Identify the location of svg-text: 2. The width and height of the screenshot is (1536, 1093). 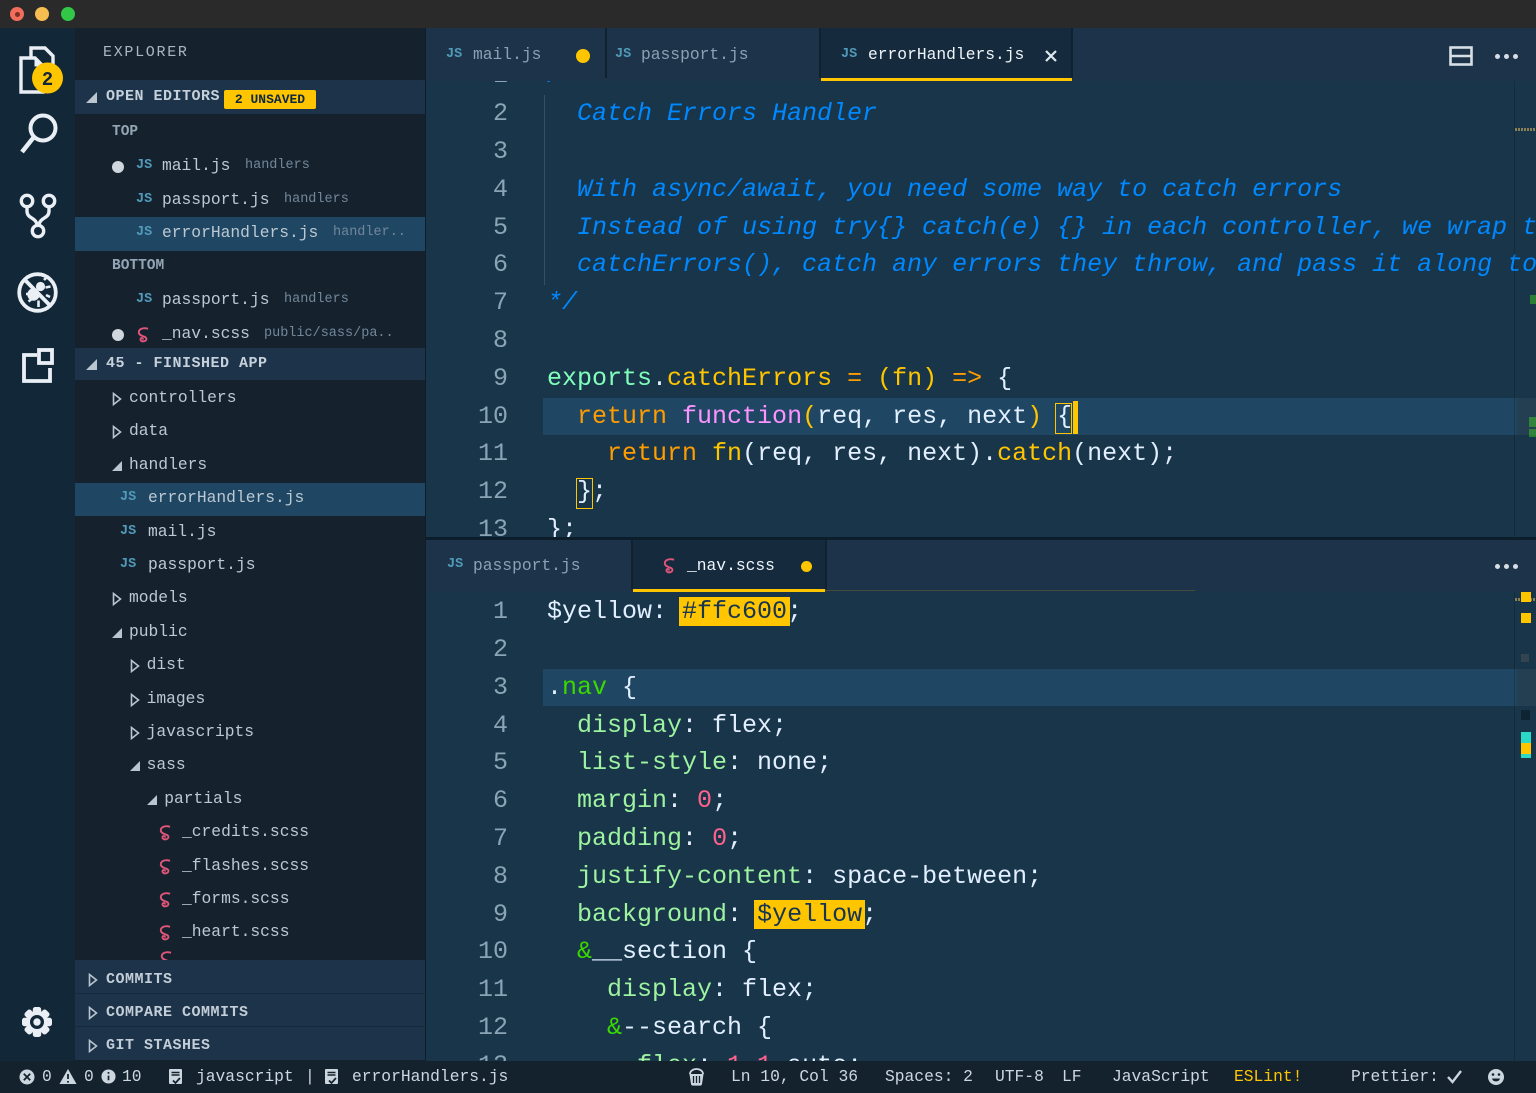
(47, 80).